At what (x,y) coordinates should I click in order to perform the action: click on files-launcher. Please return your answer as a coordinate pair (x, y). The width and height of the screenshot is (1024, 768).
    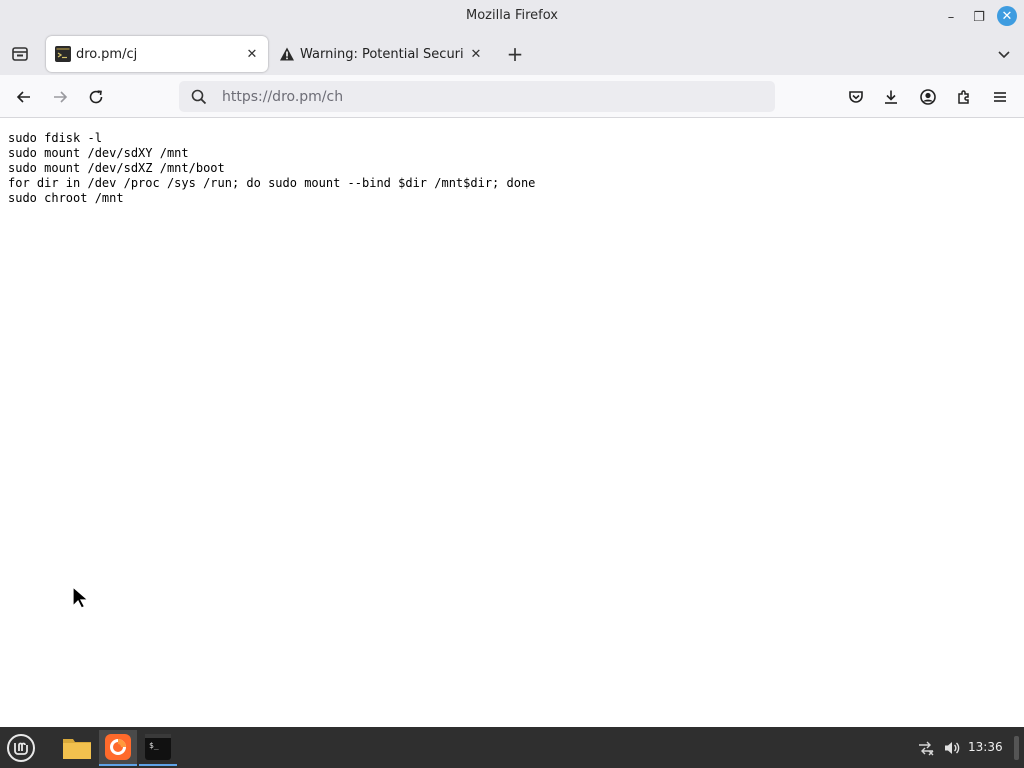
    Looking at the image, I should click on (77, 748).